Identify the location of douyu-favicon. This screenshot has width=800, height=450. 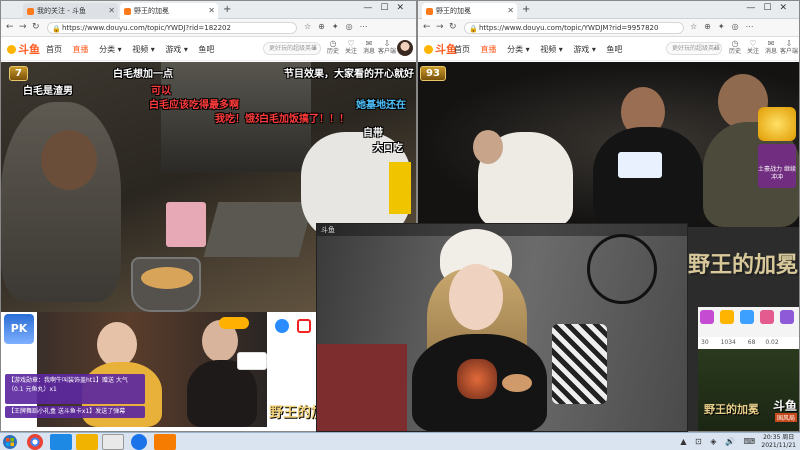
(127, 11).